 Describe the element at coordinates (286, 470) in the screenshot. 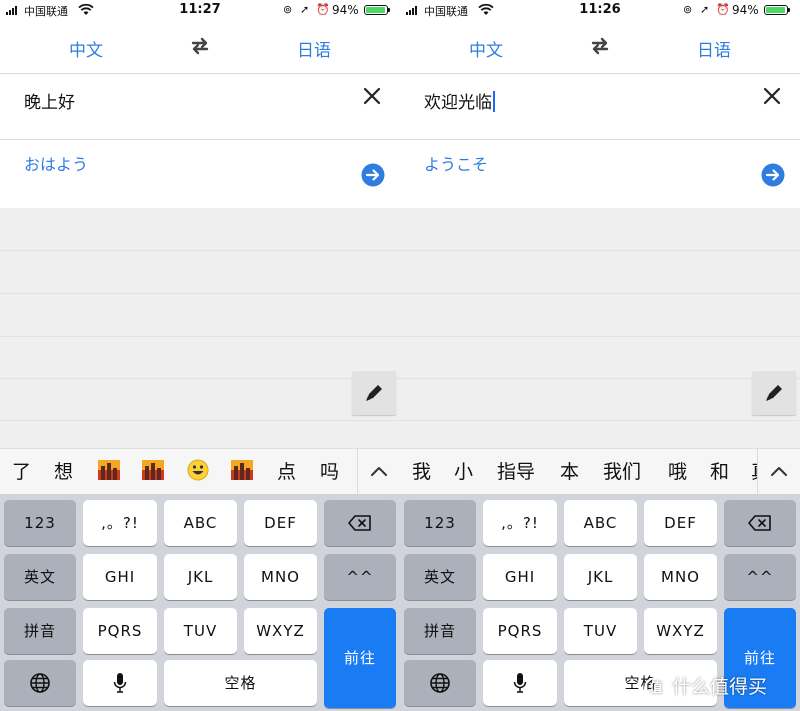

I see `candidate-word: 点` at that location.